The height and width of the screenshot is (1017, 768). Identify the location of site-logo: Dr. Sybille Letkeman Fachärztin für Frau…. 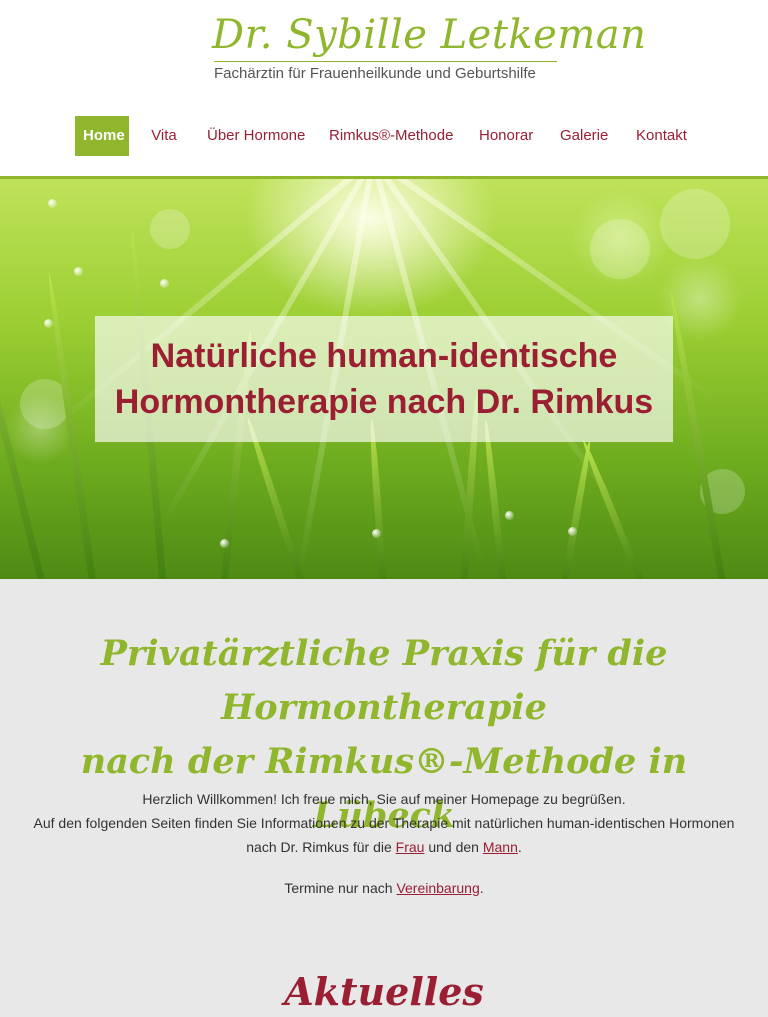
(429, 50).